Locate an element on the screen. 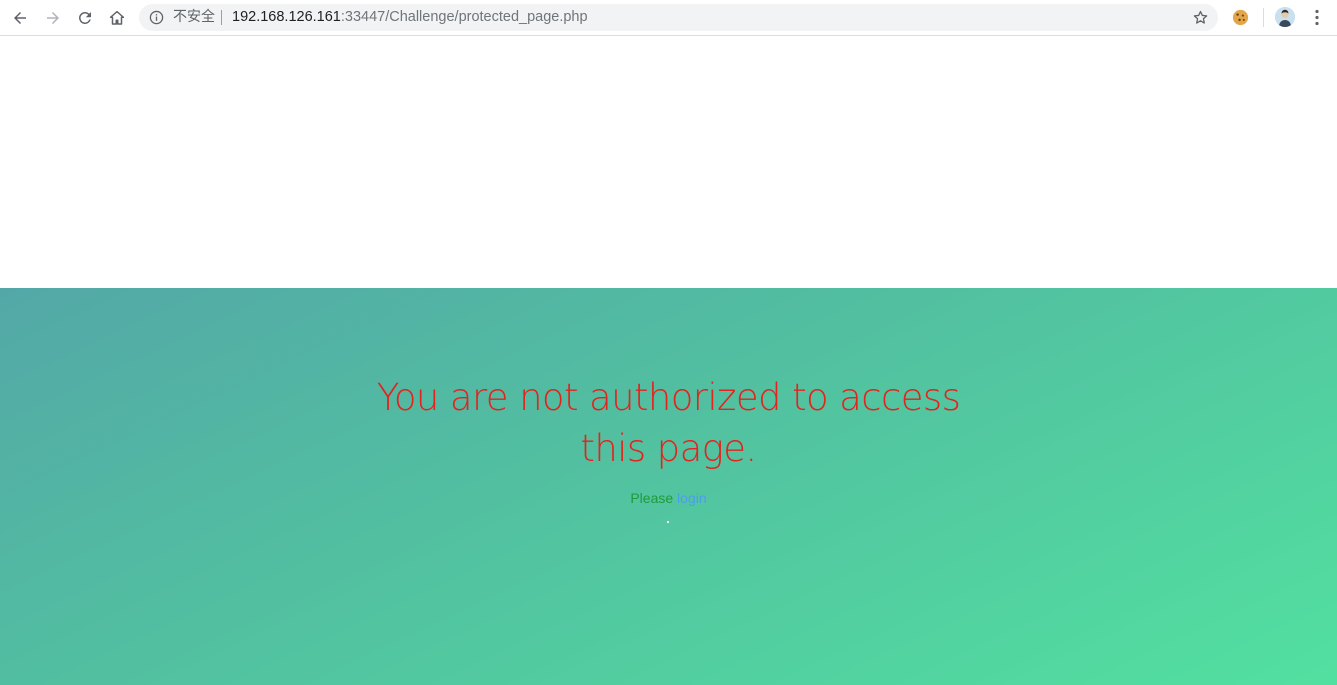 The width and height of the screenshot is (1337, 685). back-arrow-icon is located at coordinates (20, 18).